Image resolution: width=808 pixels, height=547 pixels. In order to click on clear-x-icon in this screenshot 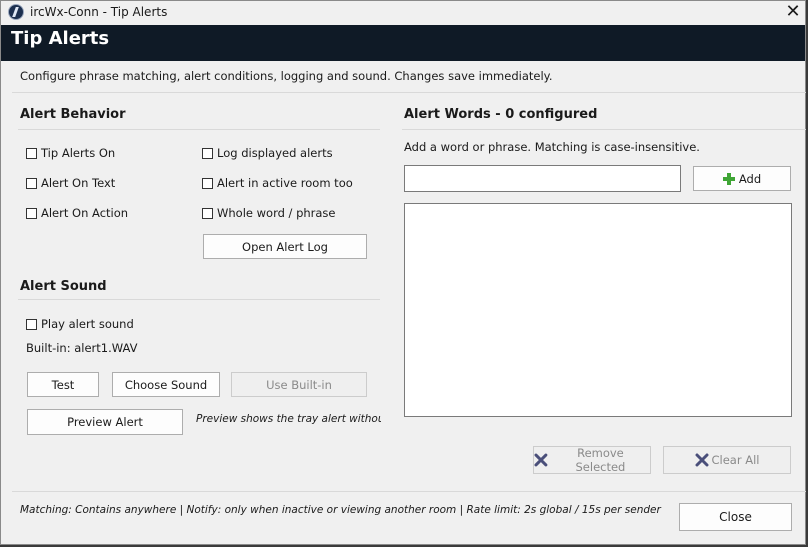, I will do `click(701, 460)`.